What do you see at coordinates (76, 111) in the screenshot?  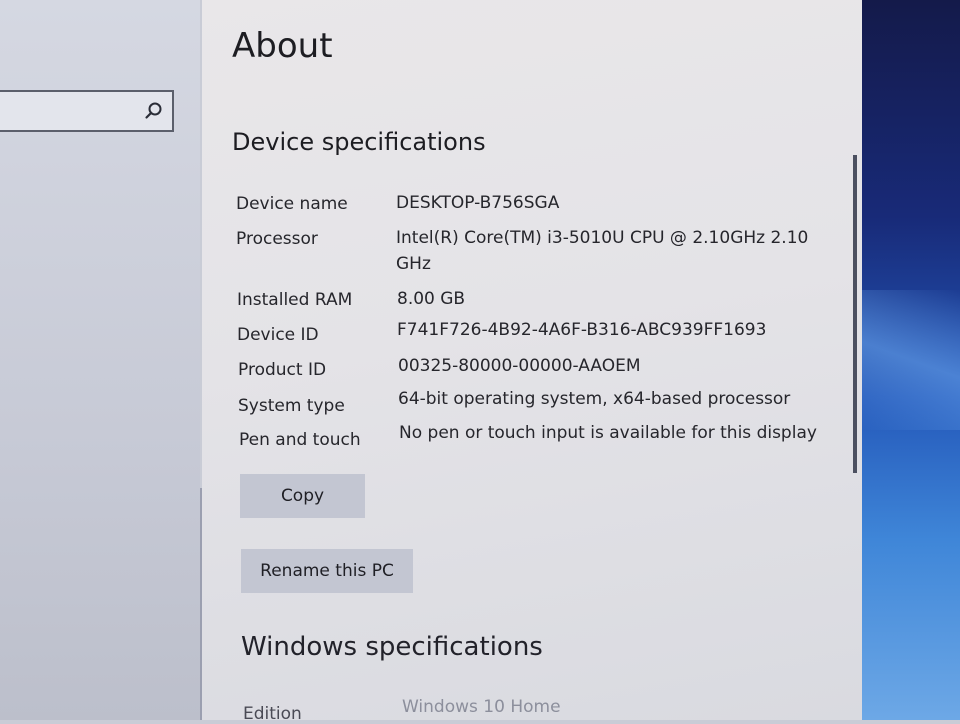 I see `search-input` at bounding box center [76, 111].